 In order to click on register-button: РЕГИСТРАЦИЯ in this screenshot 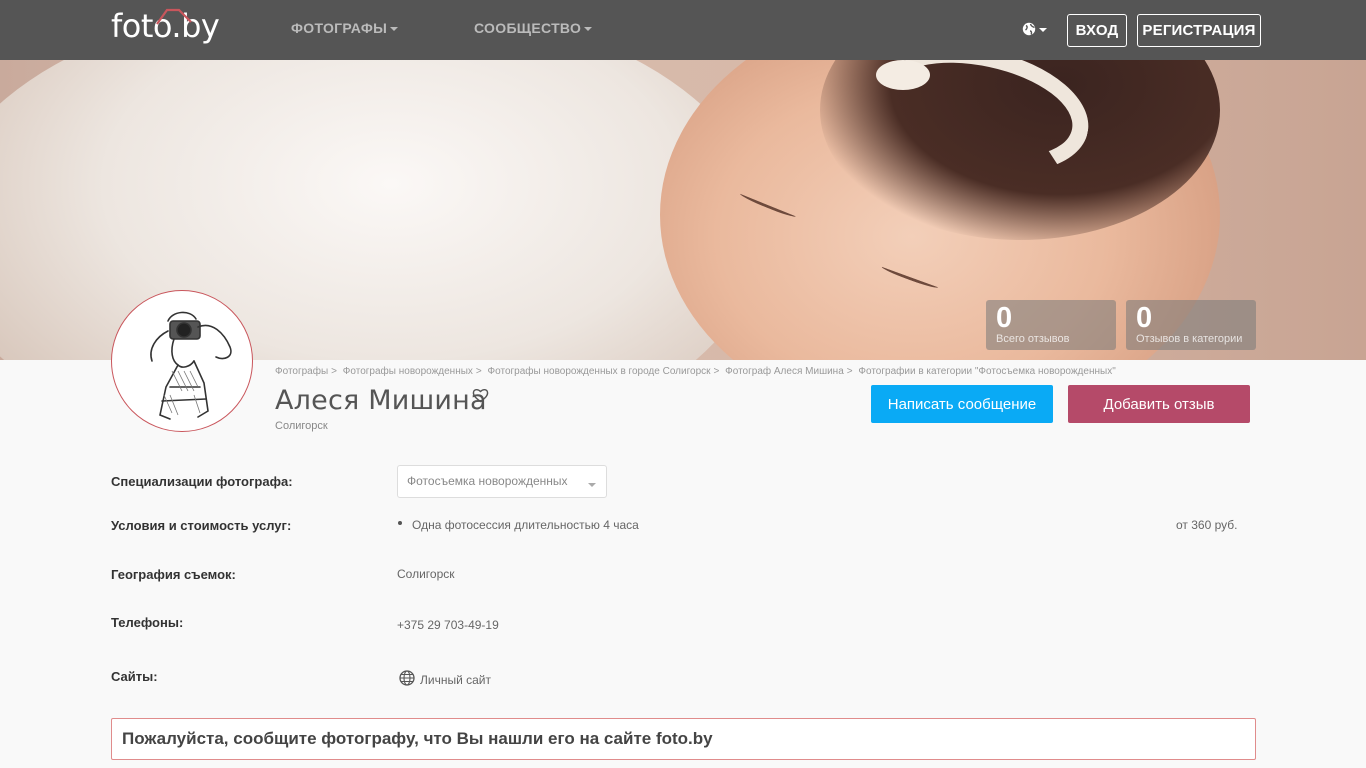, I will do `click(1199, 30)`.